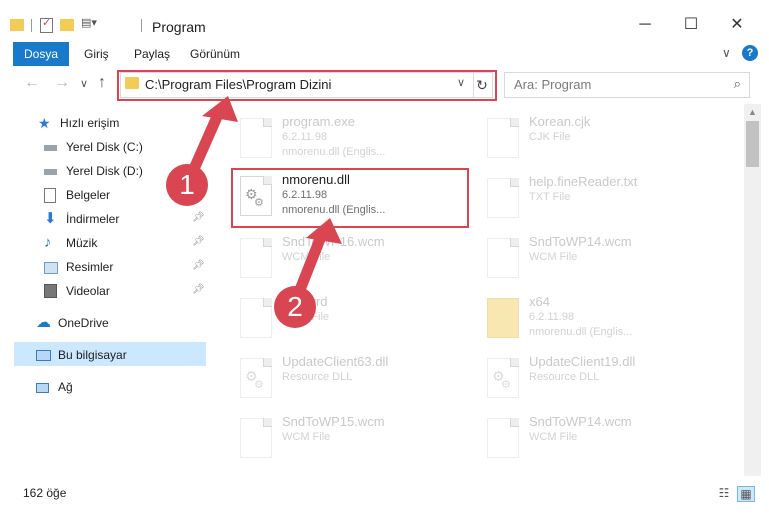 The image size is (769, 514). What do you see at coordinates (752, 112) in the screenshot?
I see `scroll-up-button: ▲` at bounding box center [752, 112].